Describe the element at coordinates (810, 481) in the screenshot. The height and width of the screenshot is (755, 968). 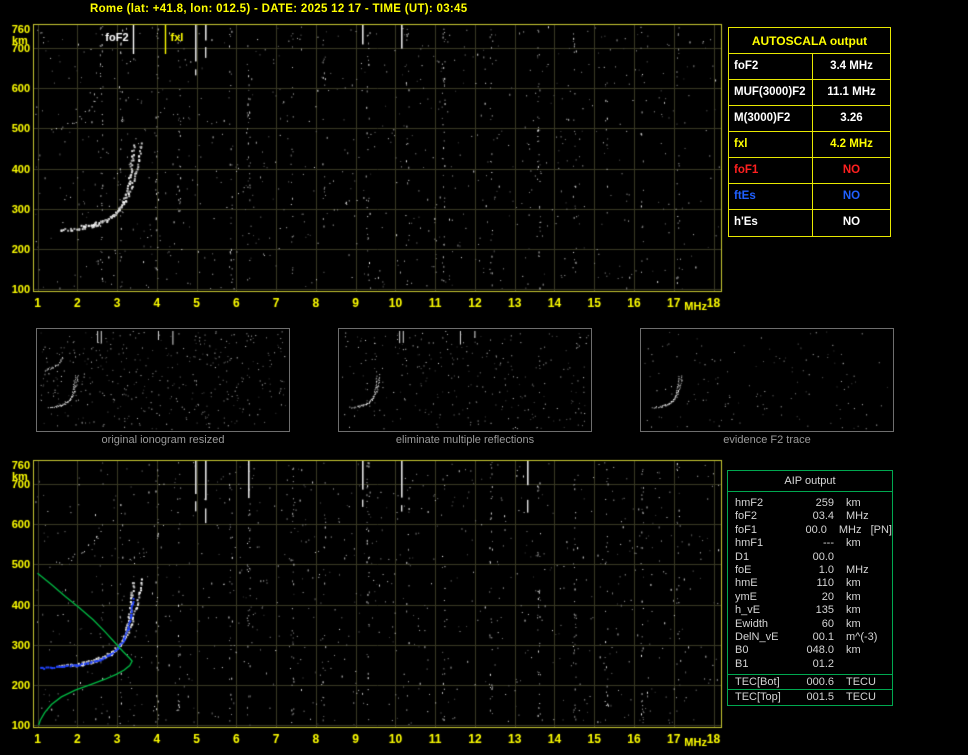
I see `aip-table-header: AIP output` at that location.